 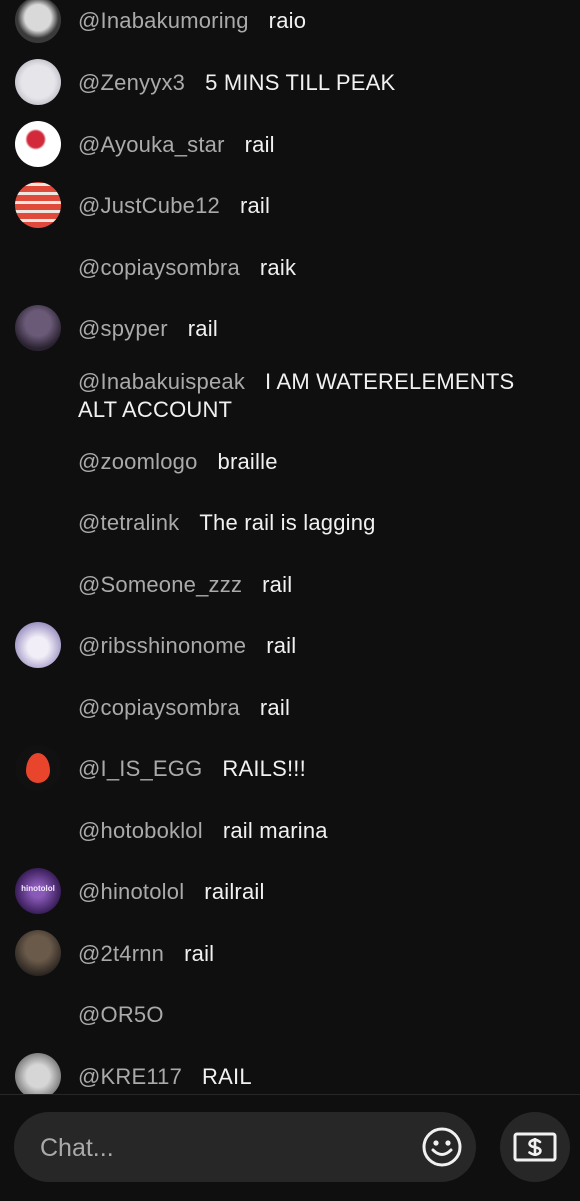 I want to click on chat-message: @JustCube12 rail, so click(x=290, y=207).